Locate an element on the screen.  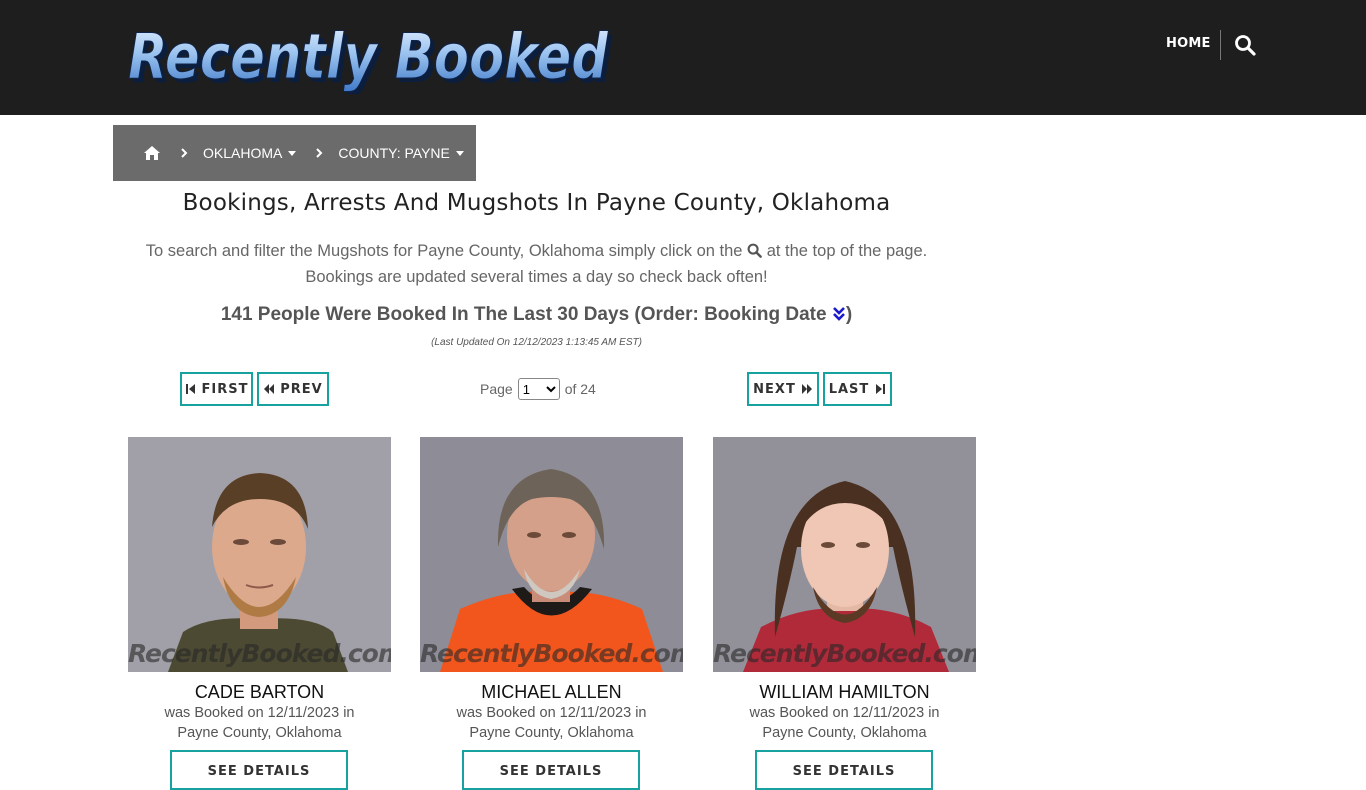
next-page-button: NEXT is located at coordinates (783, 389).